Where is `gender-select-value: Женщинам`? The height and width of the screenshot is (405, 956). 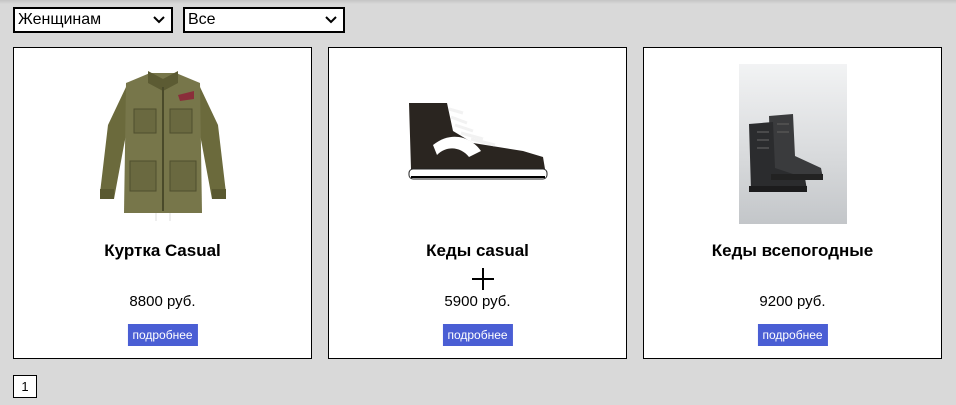
gender-select-value: Женщинам is located at coordinates (60, 19).